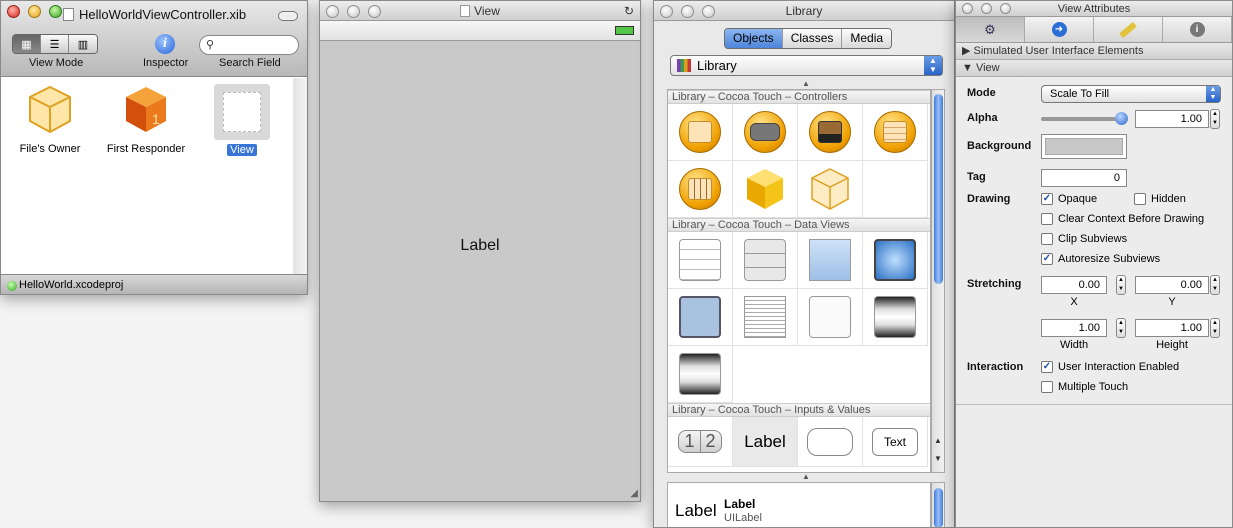  Describe the element at coordinates (895, 132) in the screenshot. I see `table-view-controller-item` at that location.